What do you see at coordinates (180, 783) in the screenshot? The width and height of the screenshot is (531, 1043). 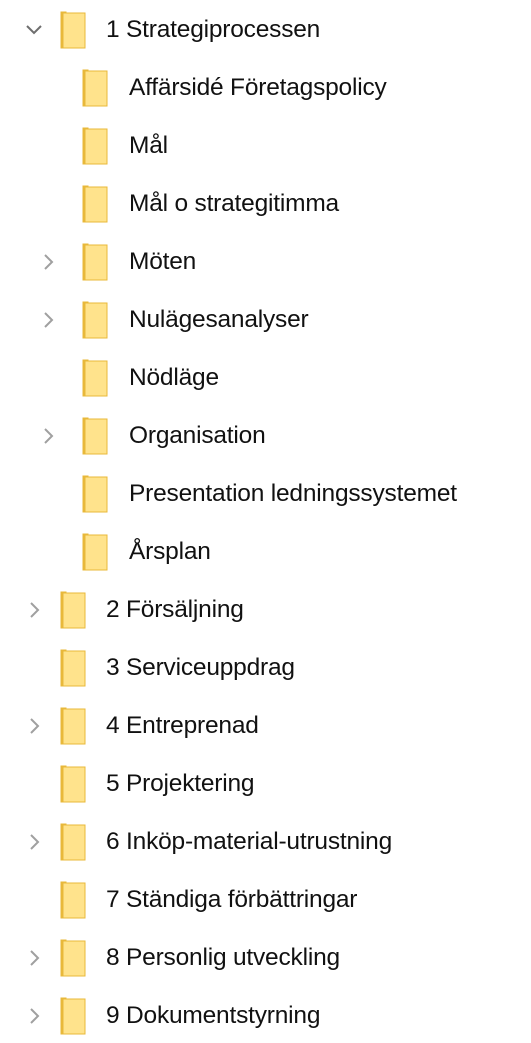 I see `tree-item-label: 5 Projektering` at bounding box center [180, 783].